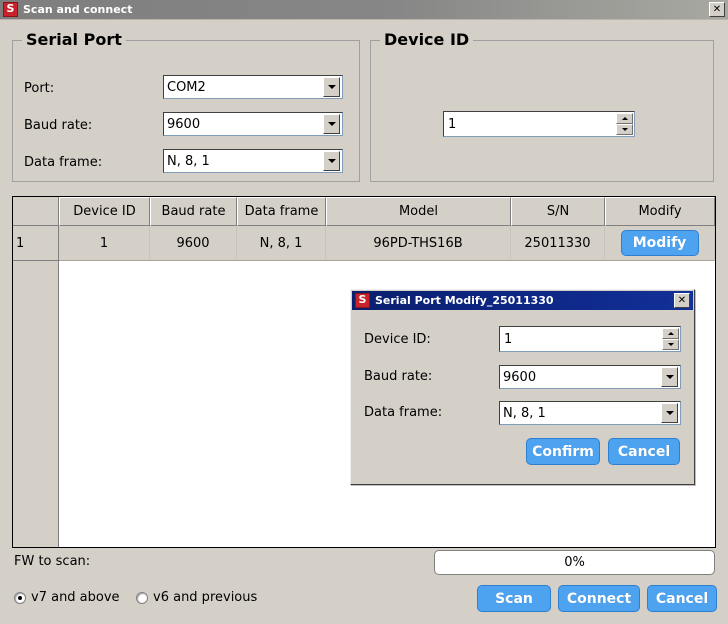 The width and height of the screenshot is (728, 624). I want to click on column-header-baud-rate: Baud rate, so click(193, 211).